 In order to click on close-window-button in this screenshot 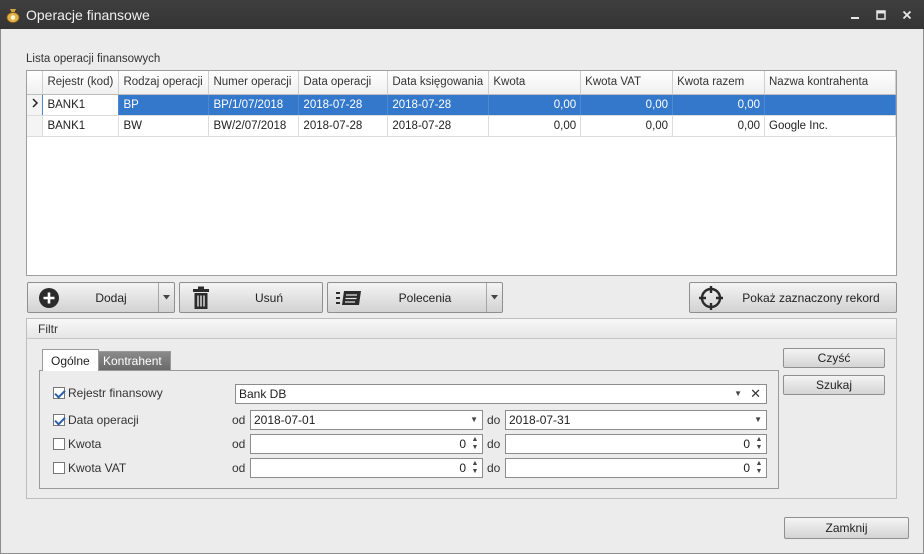, I will do `click(907, 15)`.